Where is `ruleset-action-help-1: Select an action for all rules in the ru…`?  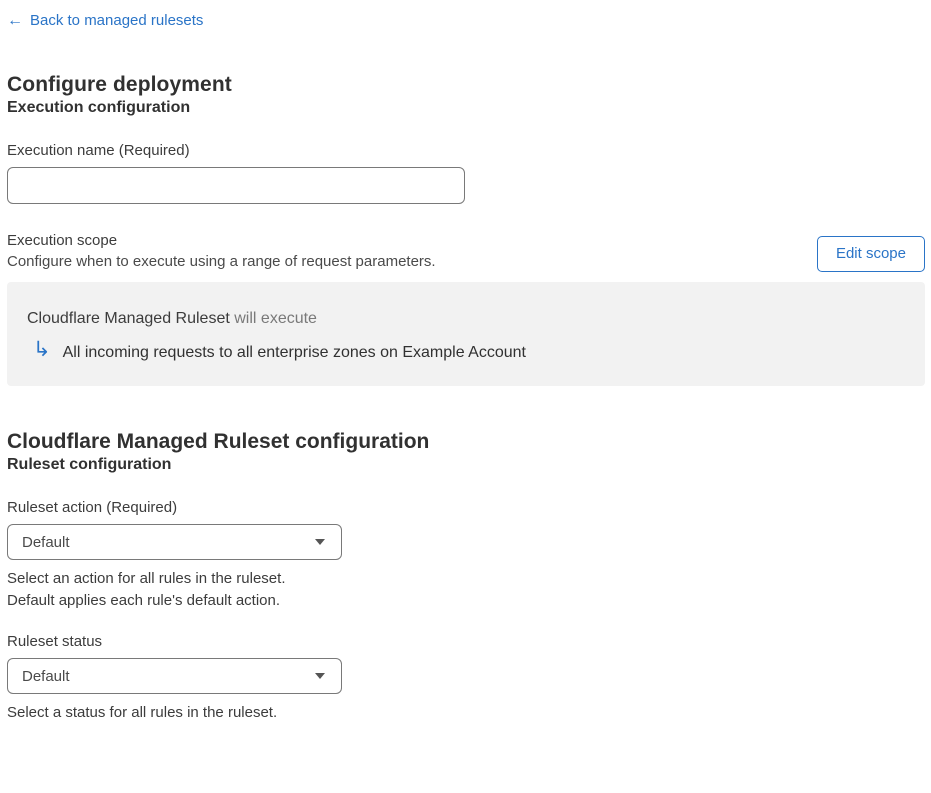 ruleset-action-help-1: Select an action for all rules in the ru… is located at coordinates (146, 578).